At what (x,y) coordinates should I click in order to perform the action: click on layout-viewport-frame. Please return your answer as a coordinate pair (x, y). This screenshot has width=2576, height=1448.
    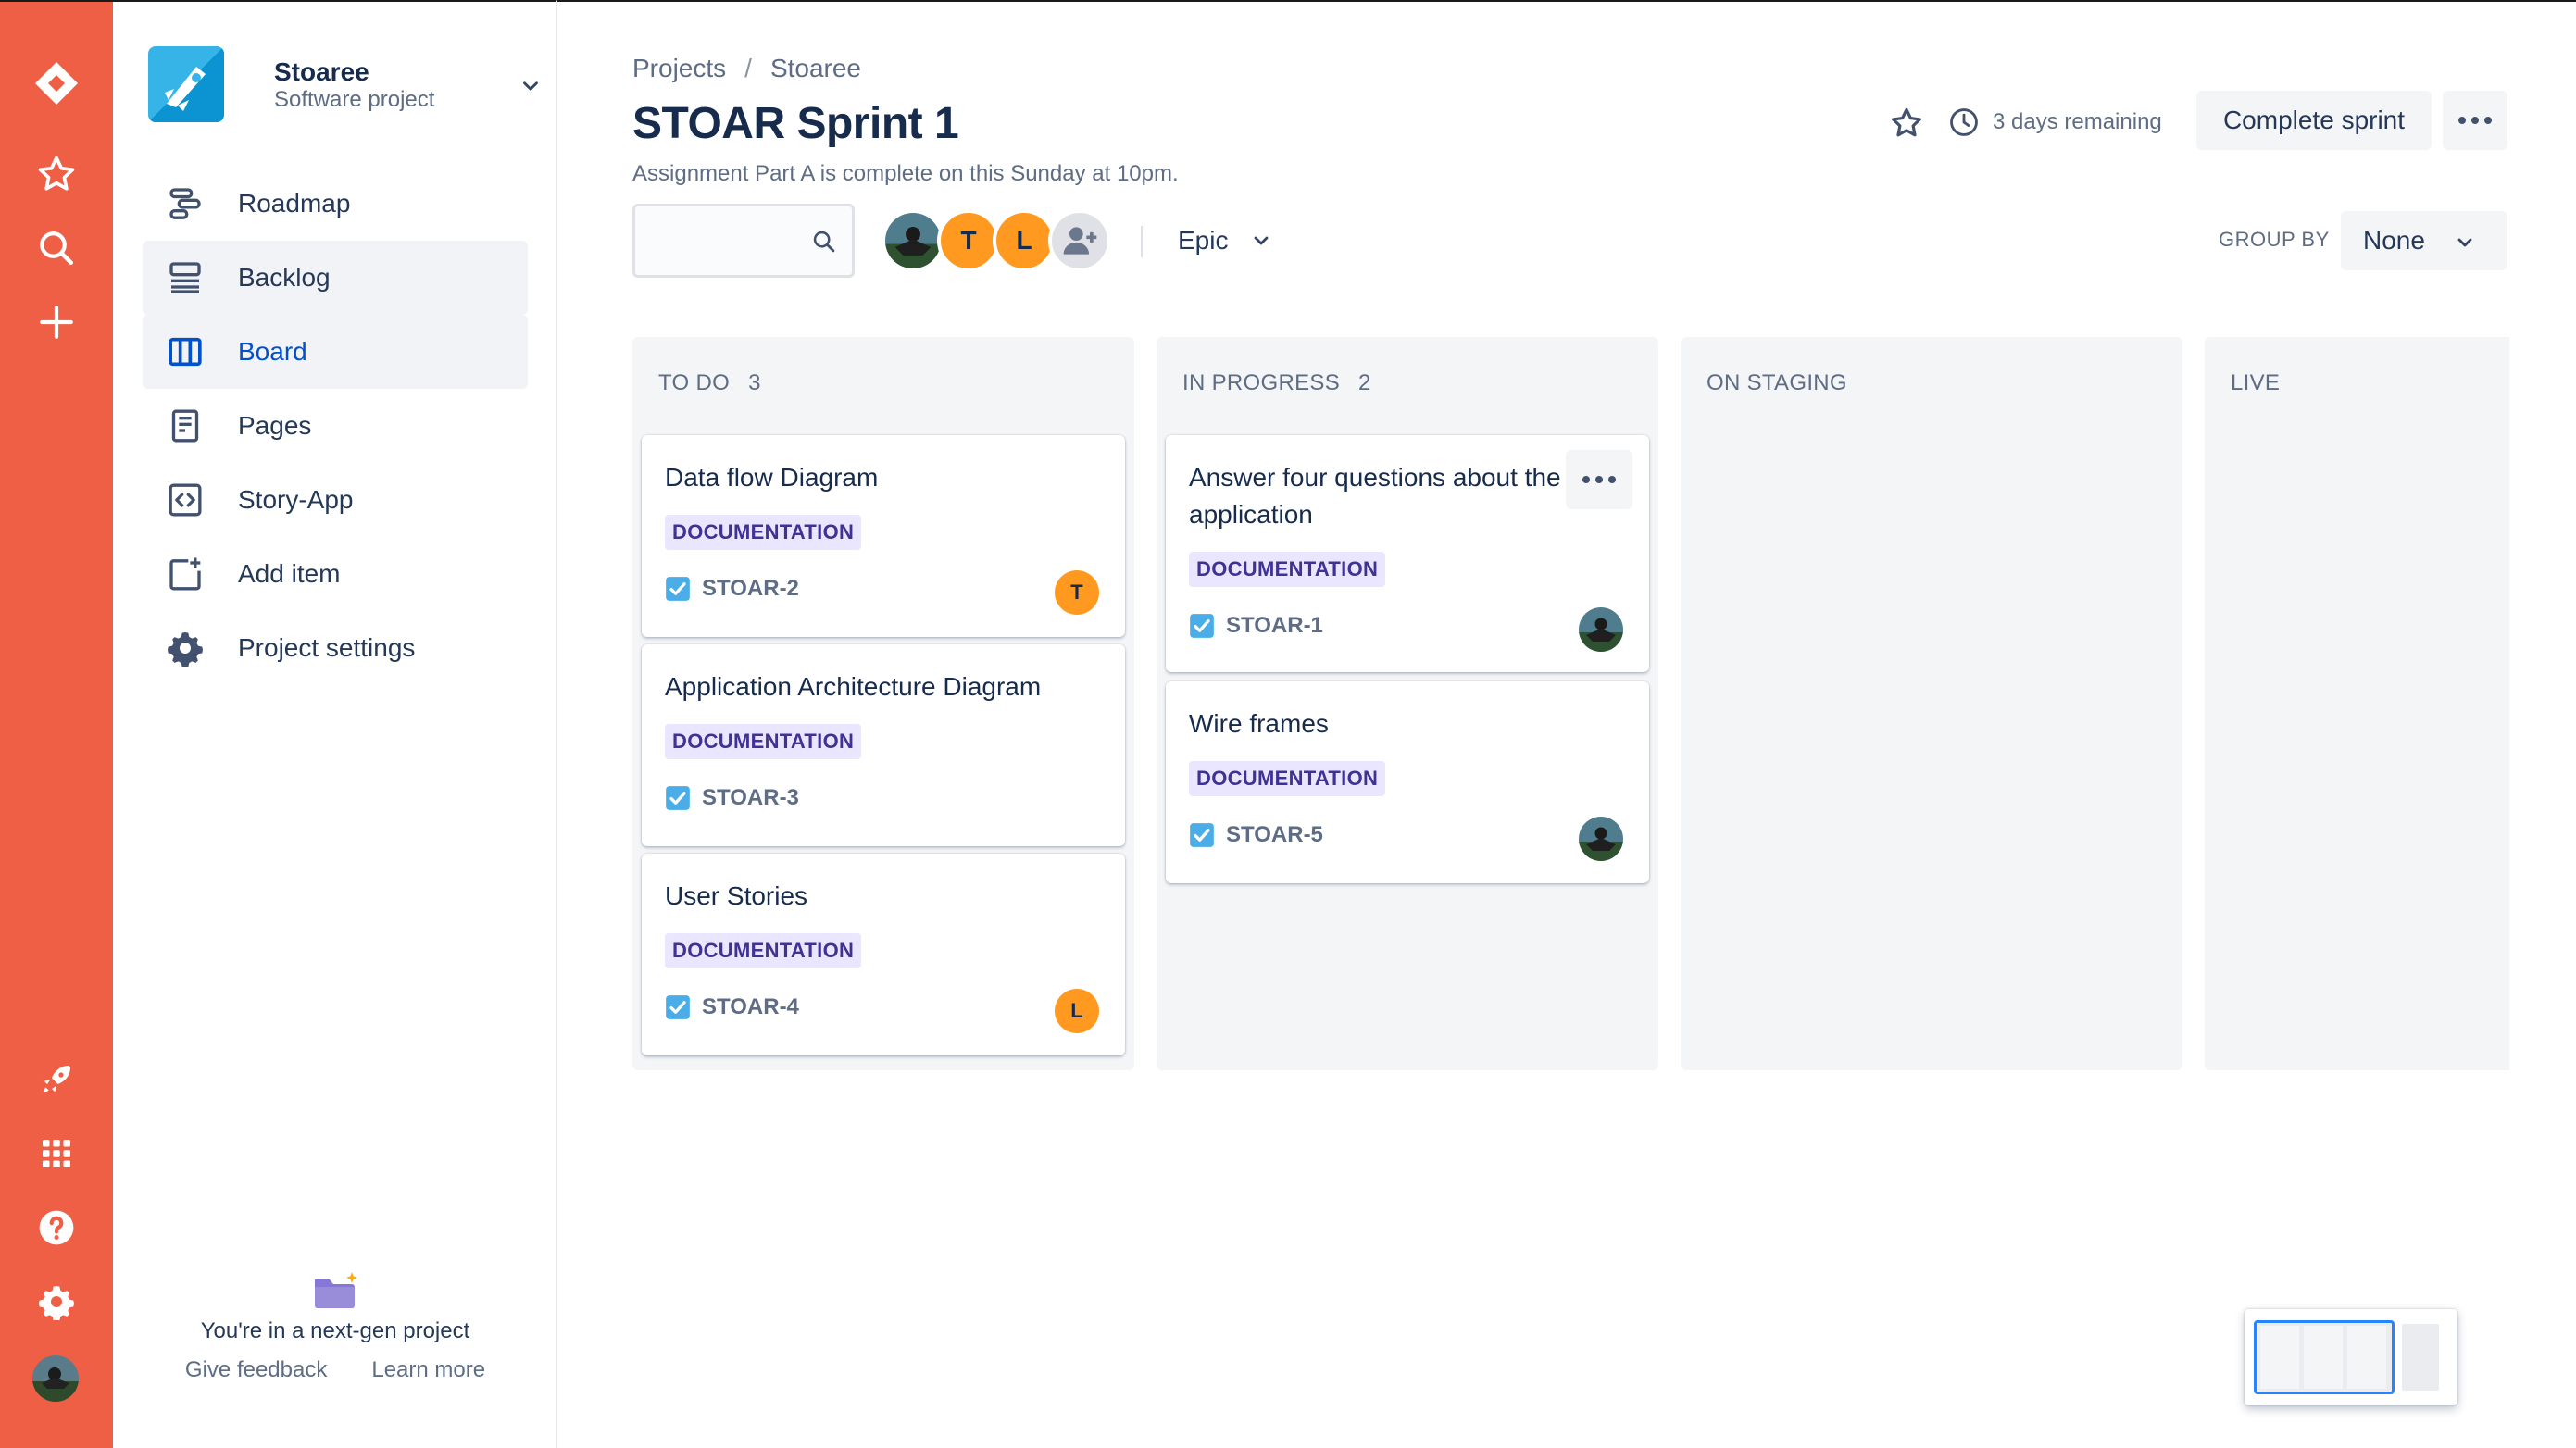
    Looking at the image, I should click on (2325, 1357).